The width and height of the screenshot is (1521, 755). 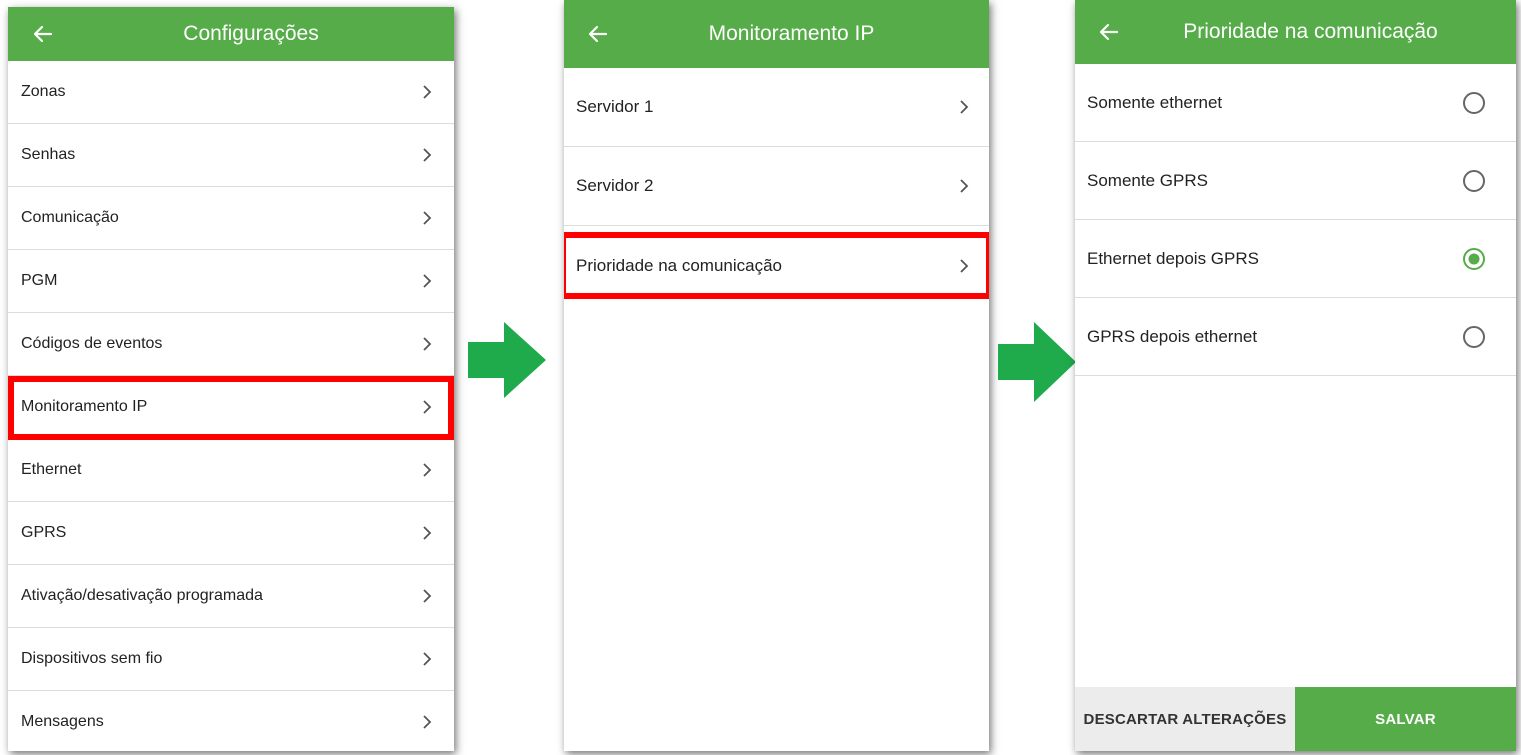 What do you see at coordinates (1173, 258) in the screenshot?
I see `option-label: Ethernet depois GPRS` at bounding box center [1173, 258].